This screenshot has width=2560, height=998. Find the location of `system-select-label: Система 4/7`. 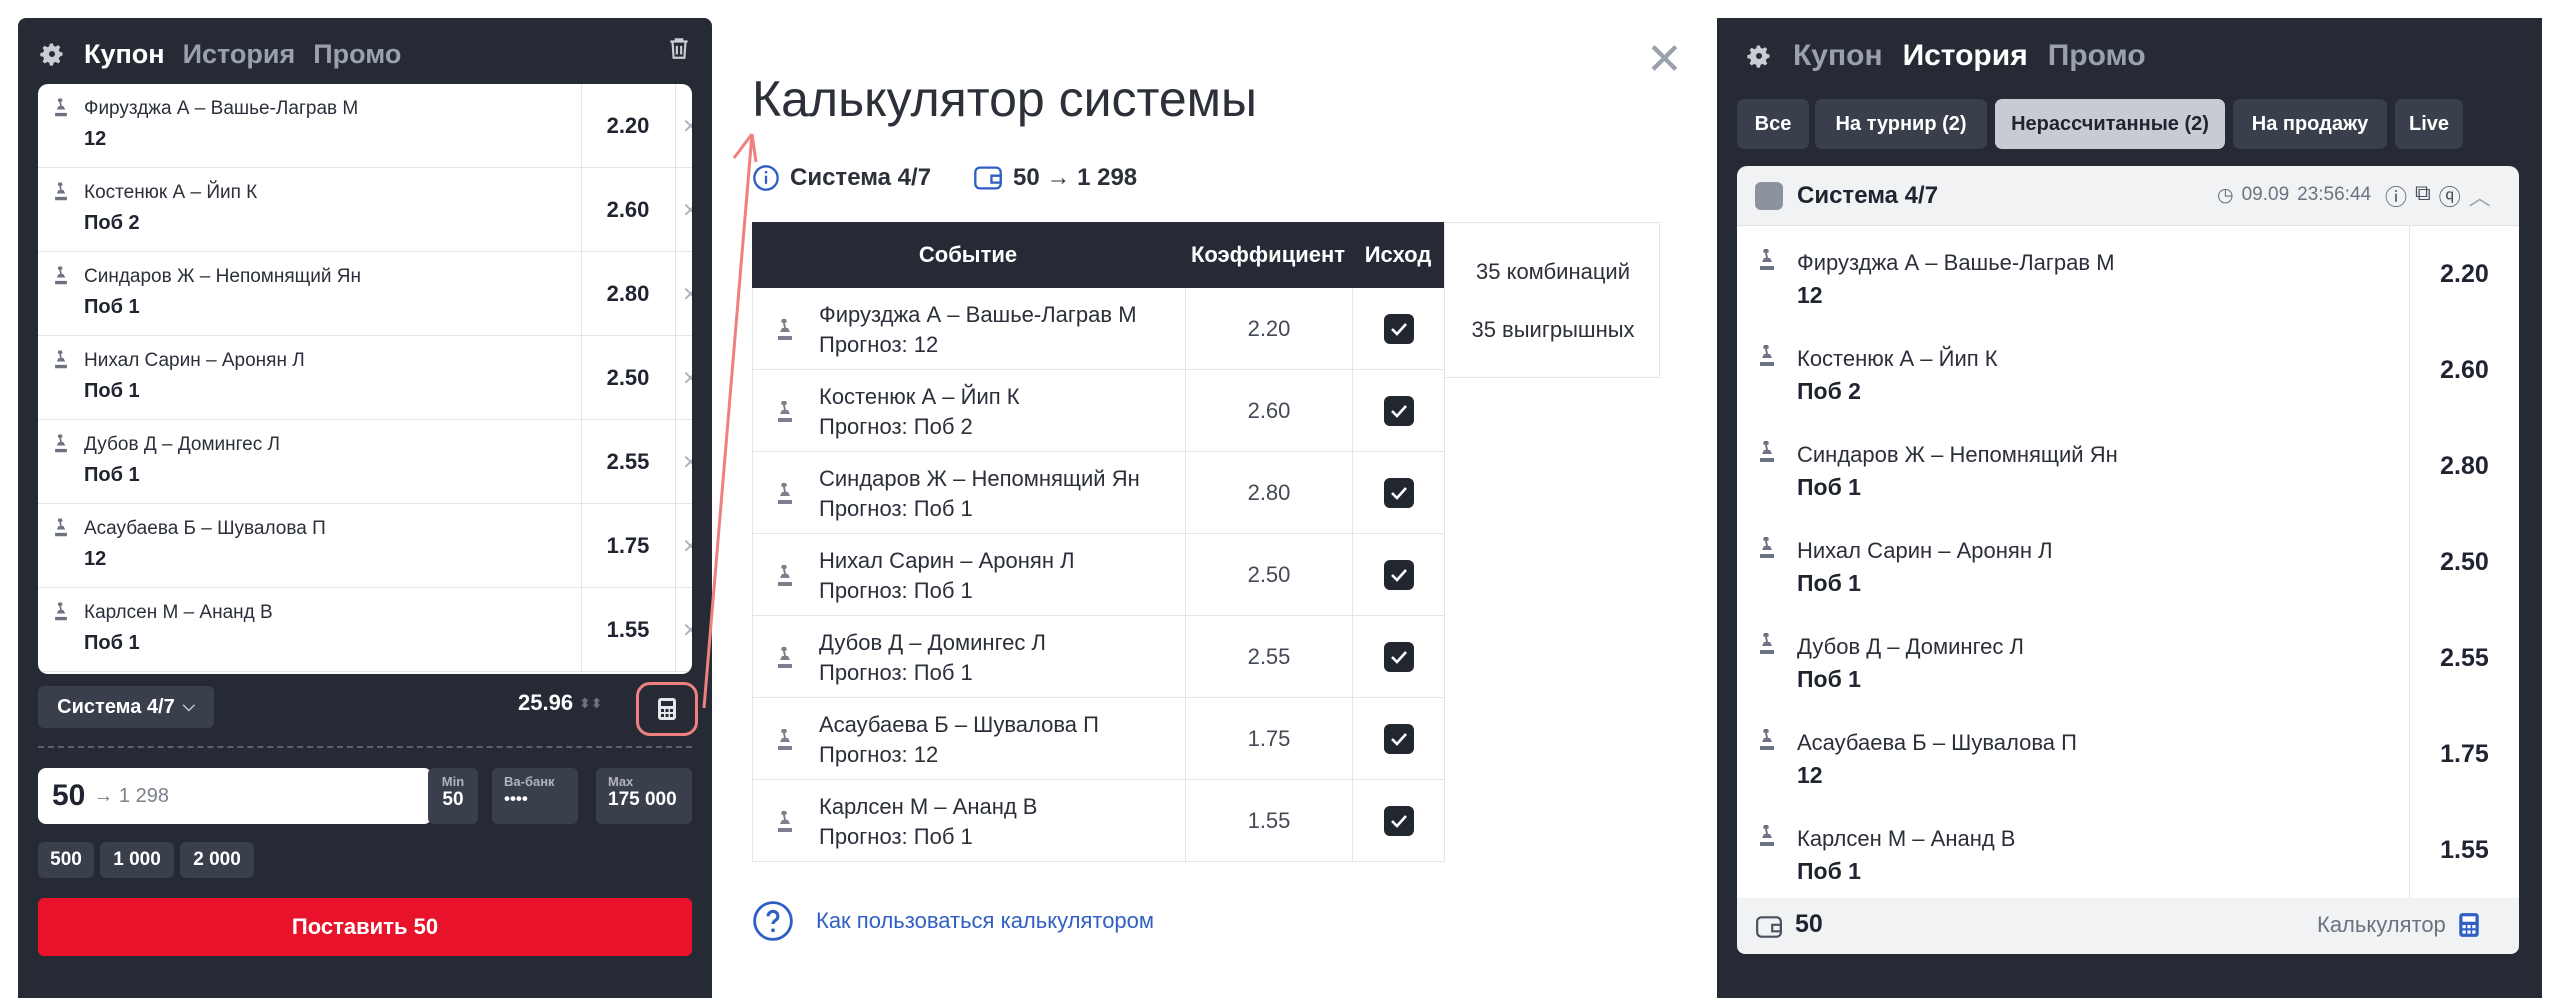

system-select-label: Система 4/7 is located at coordinates (116, 706).